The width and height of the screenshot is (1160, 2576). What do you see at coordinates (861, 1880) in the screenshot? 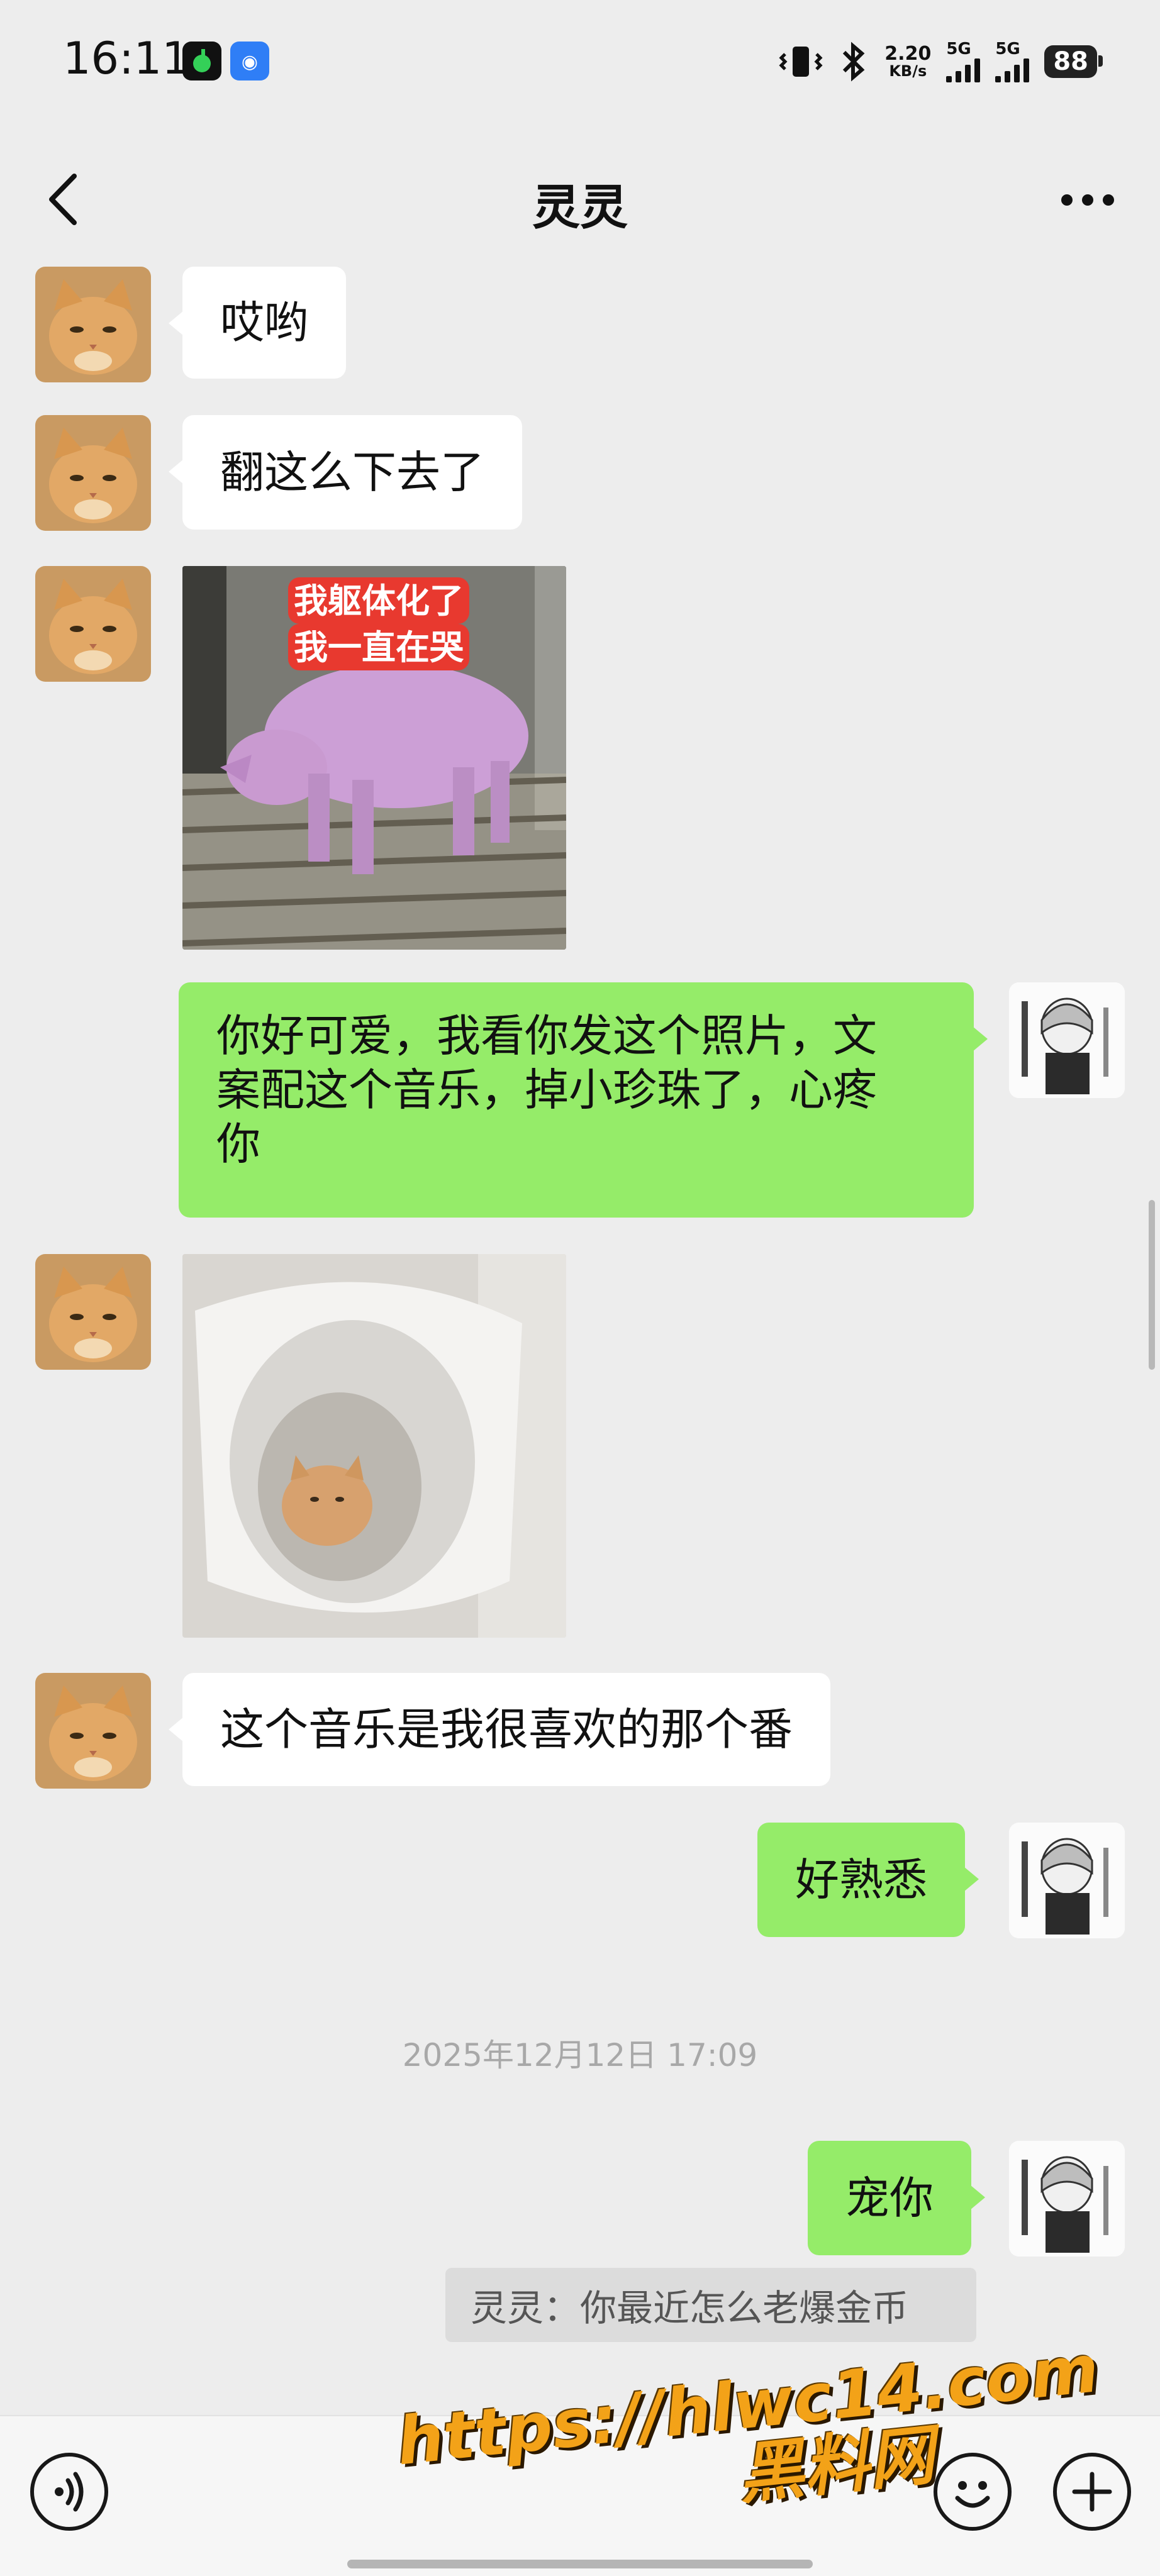
I see `message-text: 好熟悉` at bounding box center [861, 1880].